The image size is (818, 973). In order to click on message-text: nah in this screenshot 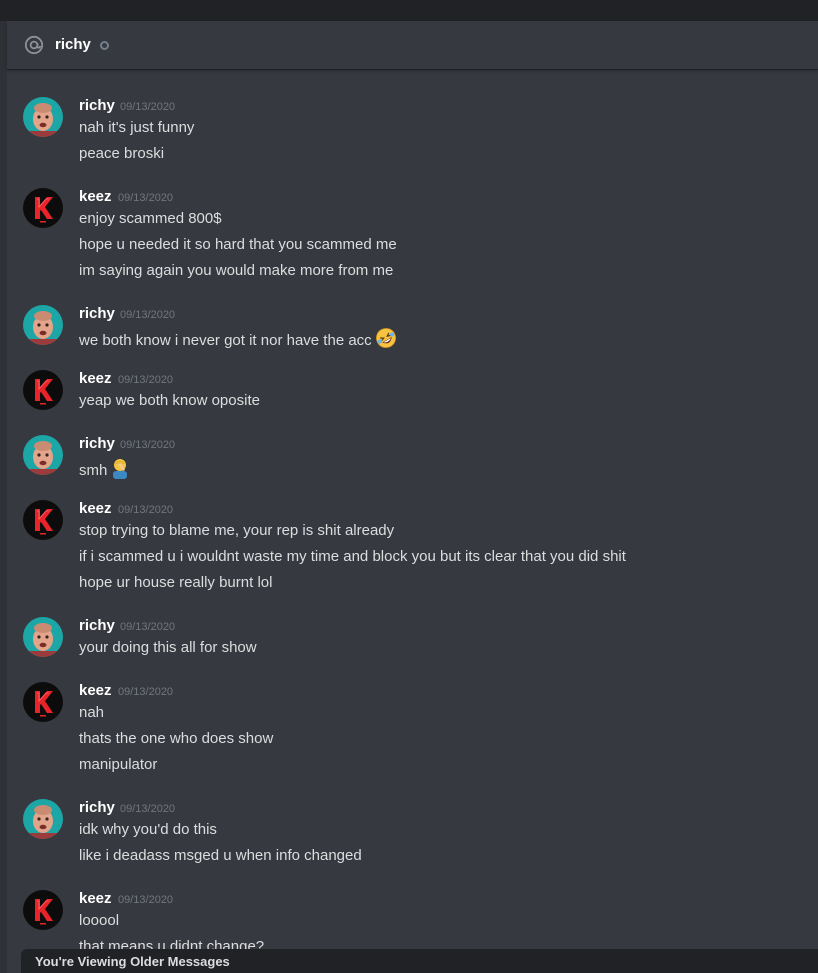, I will do `click(91, 712)`.